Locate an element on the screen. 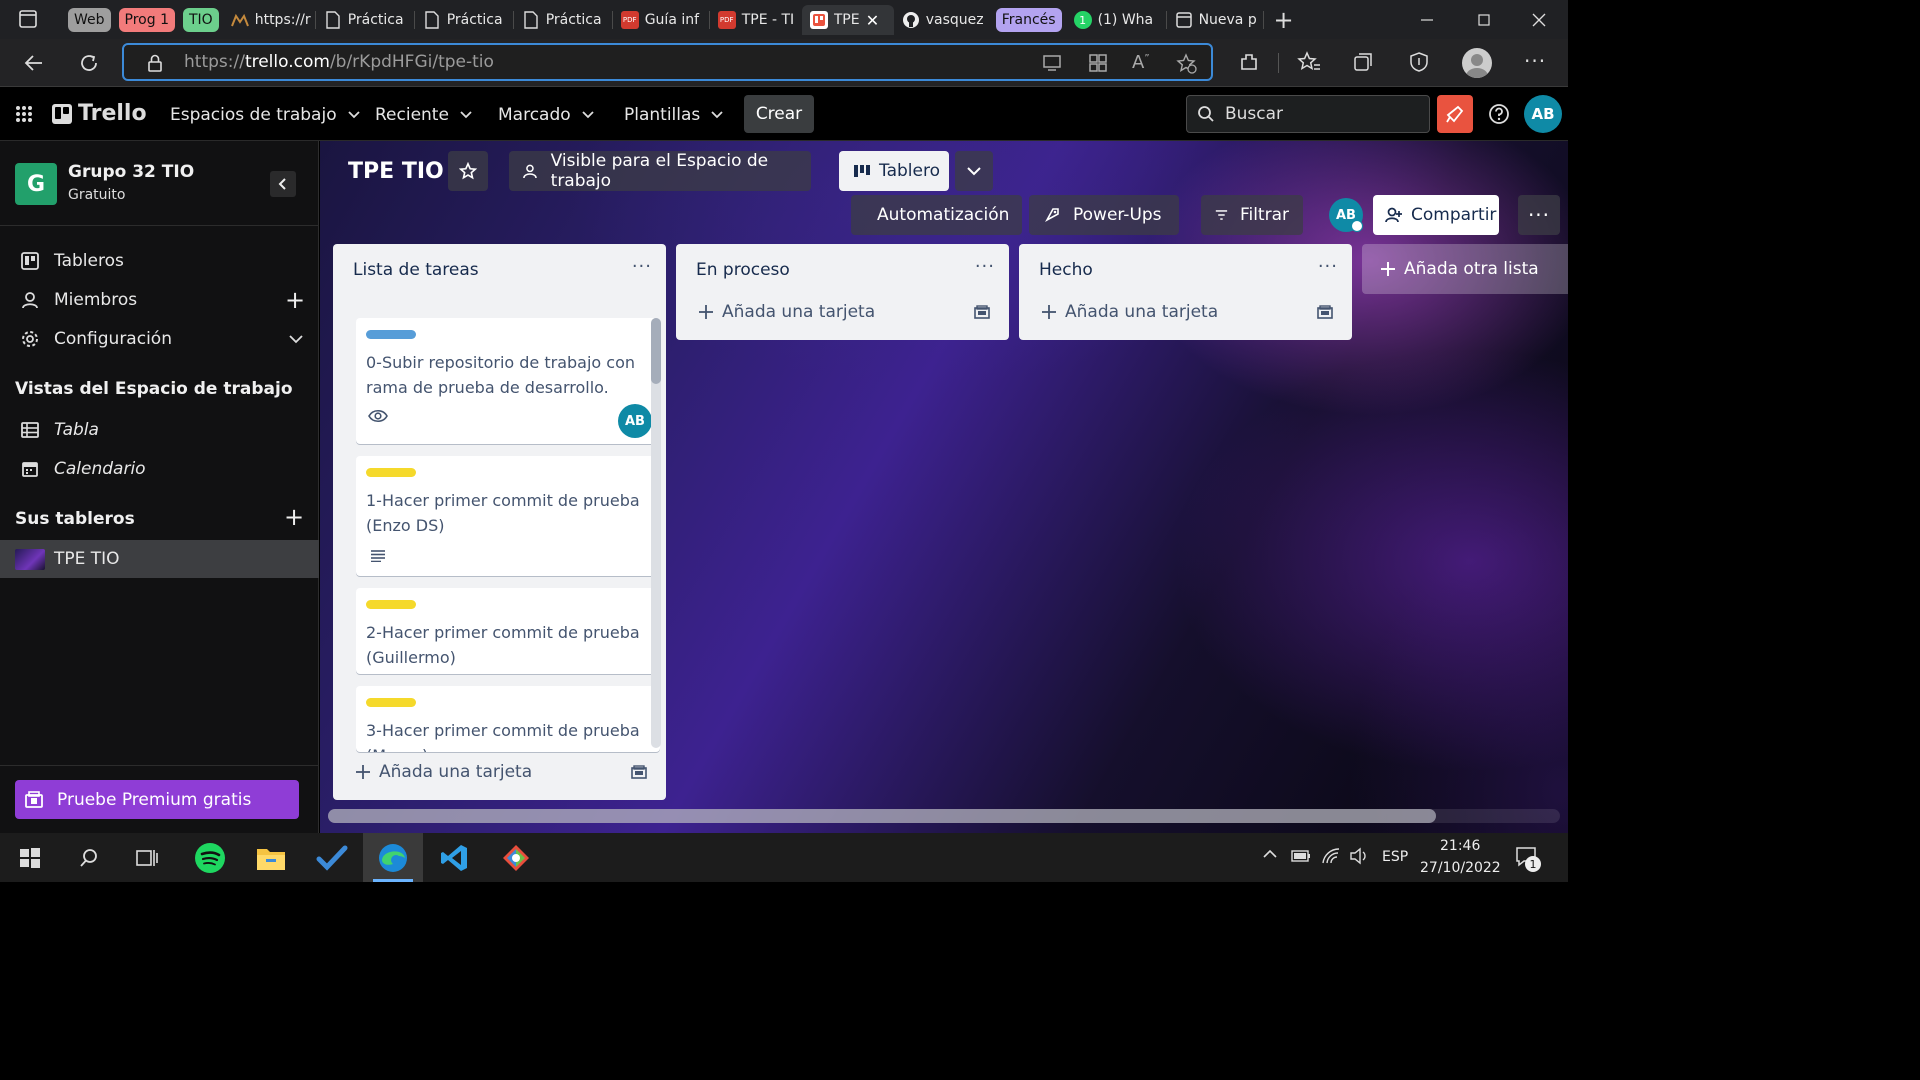 The image size is (1920, 1080). help-icon is located at coordinates (1499, 114).